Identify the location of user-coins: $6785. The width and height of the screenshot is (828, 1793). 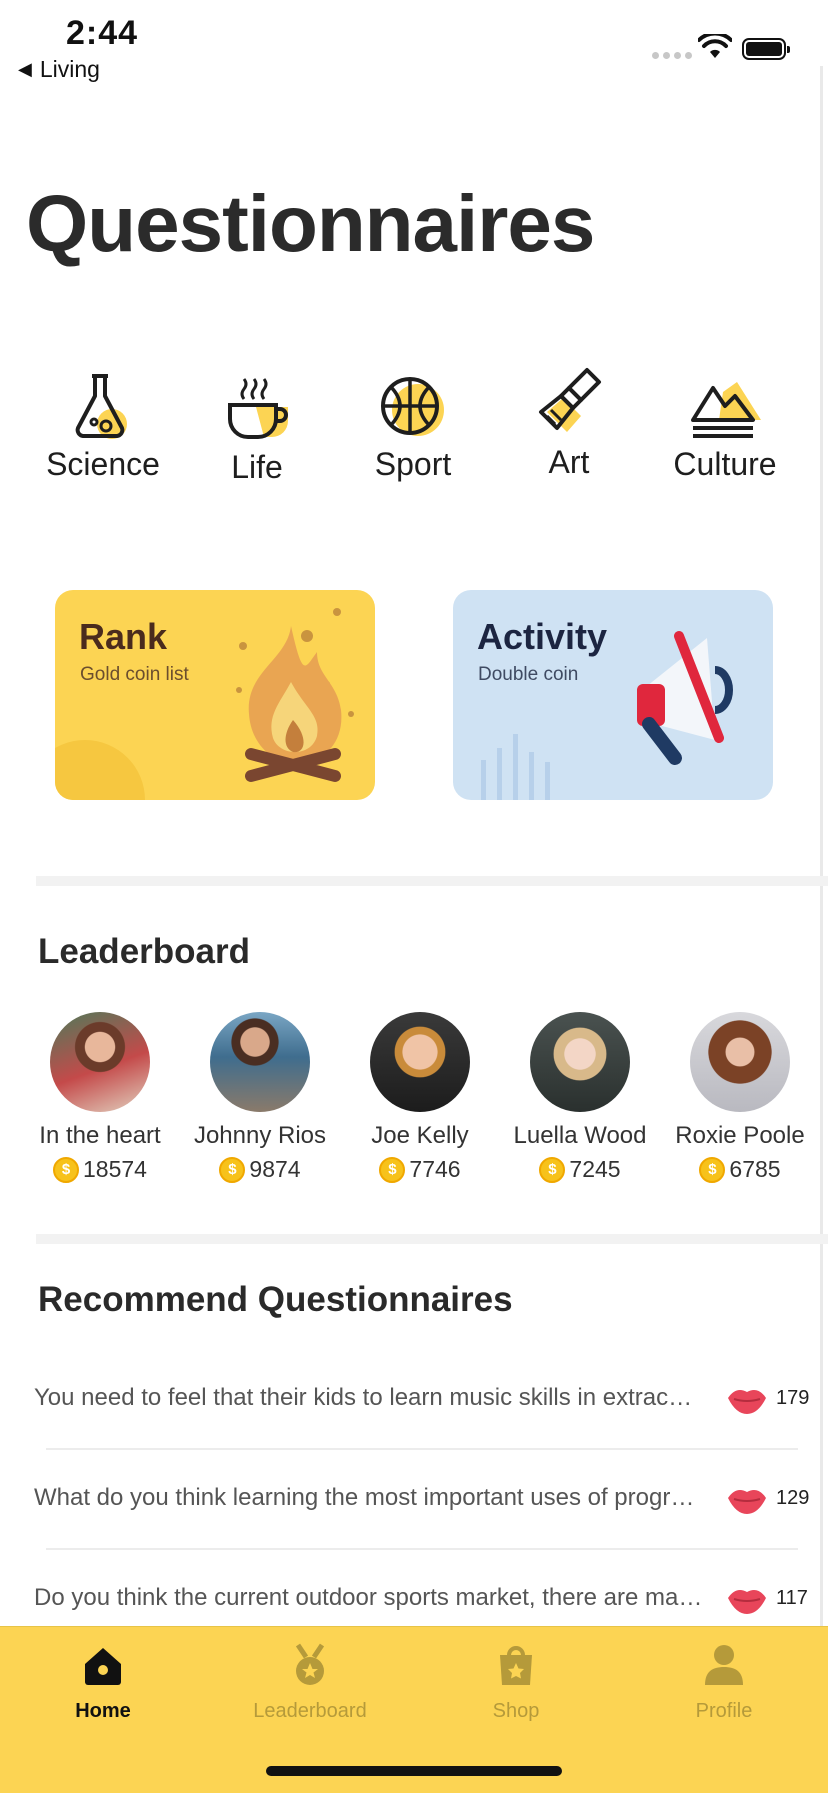
(740, 1169).